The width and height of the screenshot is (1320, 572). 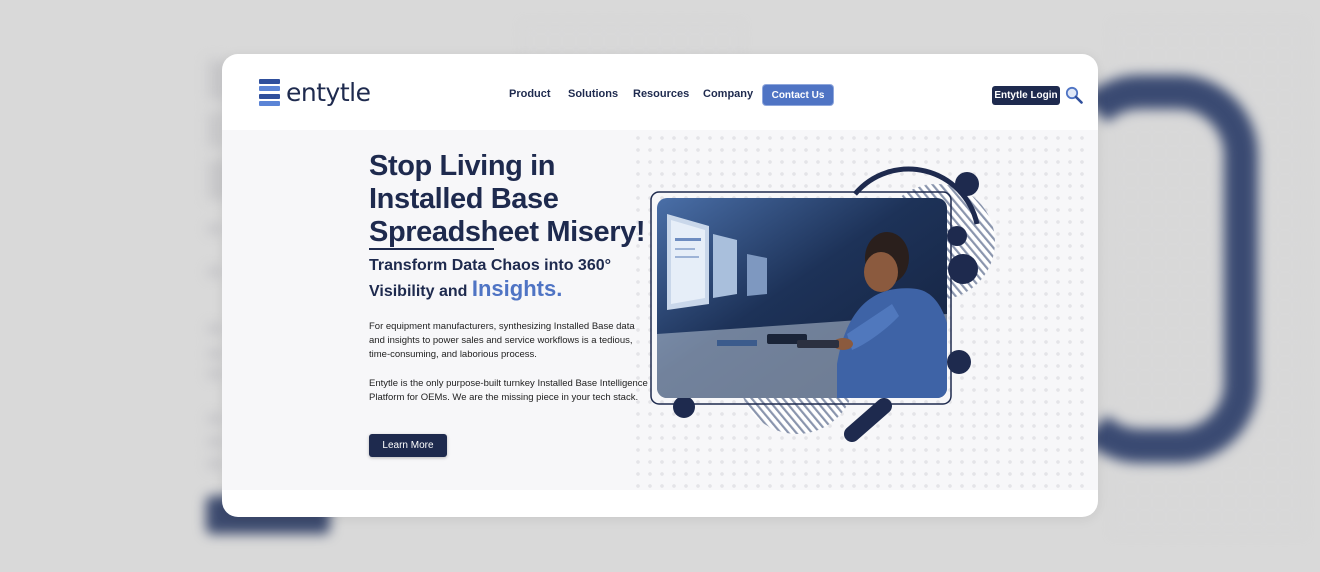 What do you see at coordinates (802, 298) in the screenshot?
I see `hero-photo` at bounding box center [802, 298].